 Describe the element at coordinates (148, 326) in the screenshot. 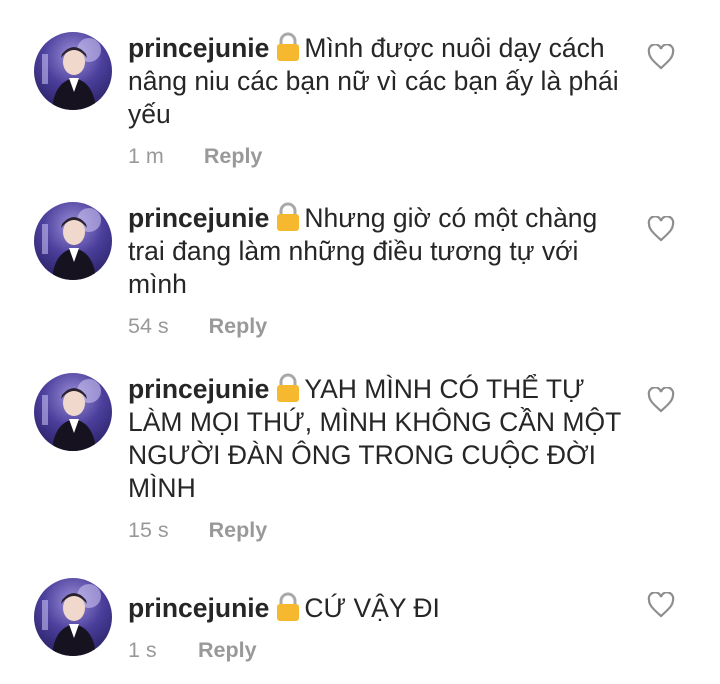

I see `timestamp: 54 s` at that location.